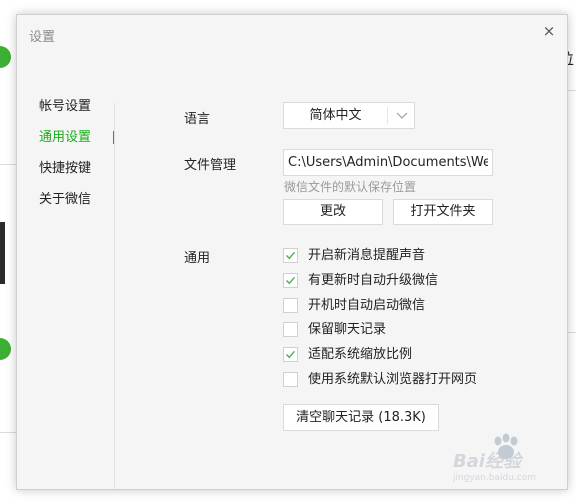  What do you see at coordinates (443, 212) in the screenshot?
I see `open-folder-button: 打开文件夹` at bounding box center [443, 212].